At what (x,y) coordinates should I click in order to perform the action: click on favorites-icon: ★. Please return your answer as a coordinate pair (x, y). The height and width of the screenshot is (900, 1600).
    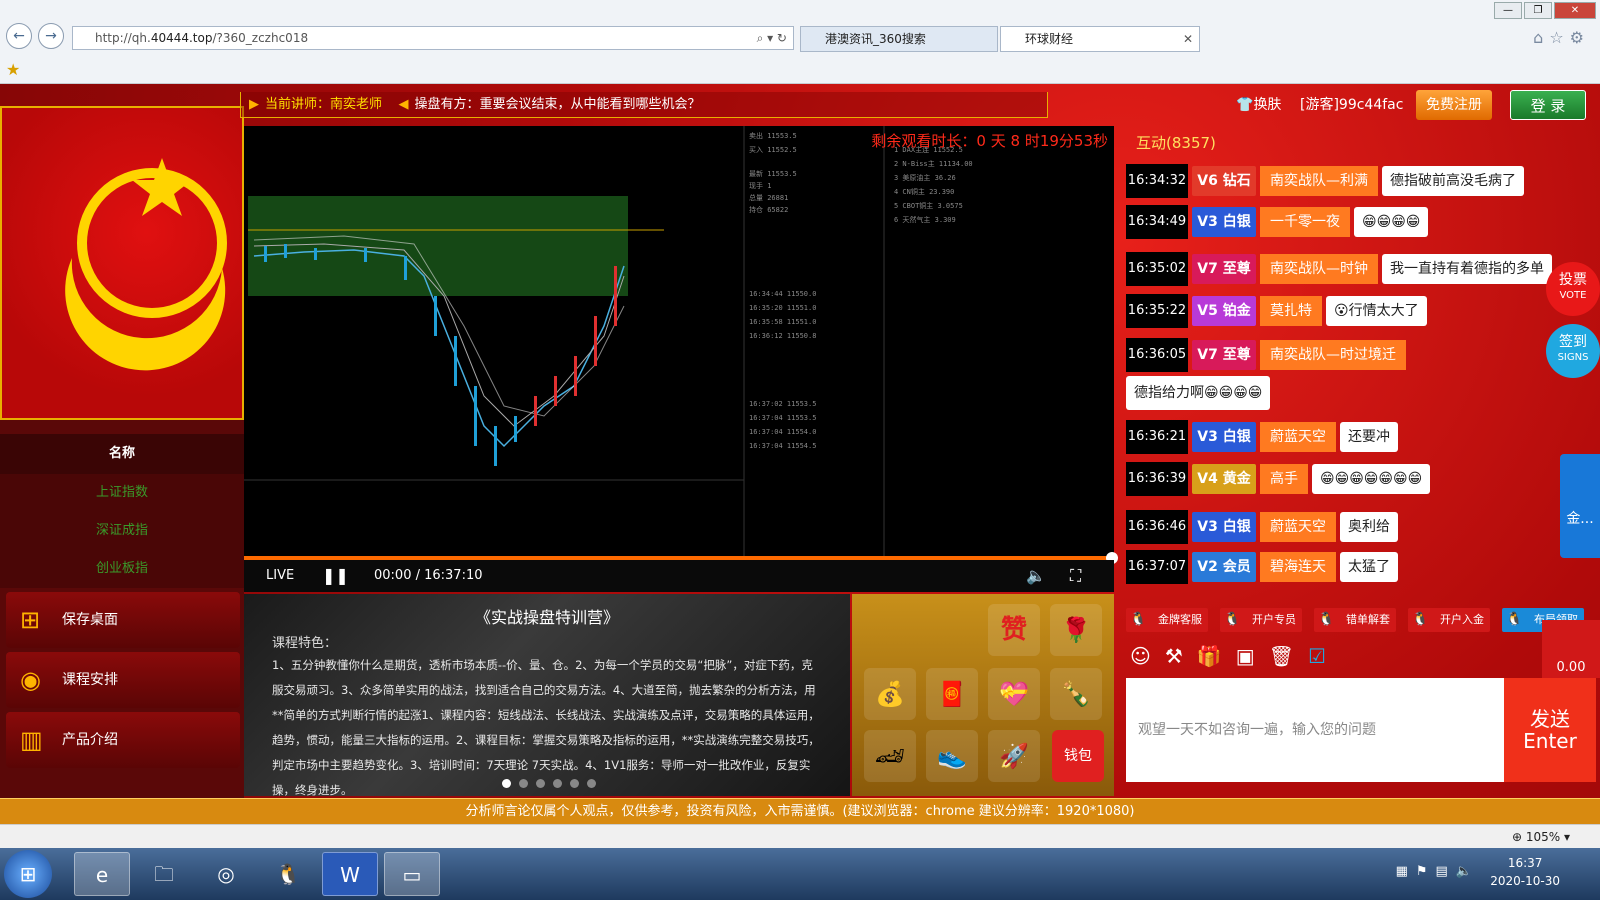
    Looking at the image, I should click on (13, 69).